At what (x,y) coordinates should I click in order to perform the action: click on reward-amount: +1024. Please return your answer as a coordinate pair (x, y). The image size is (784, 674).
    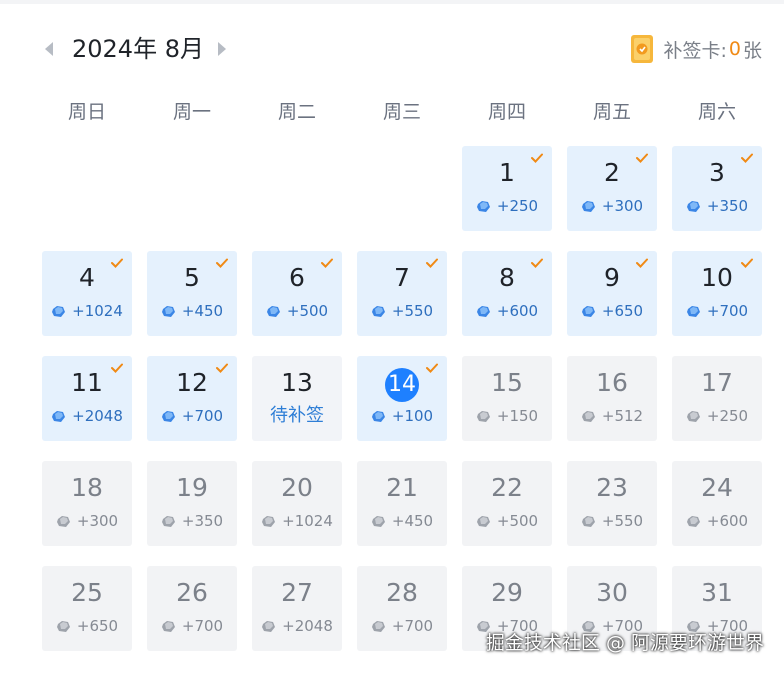
    Looking at the image, I should click on (307, 521).